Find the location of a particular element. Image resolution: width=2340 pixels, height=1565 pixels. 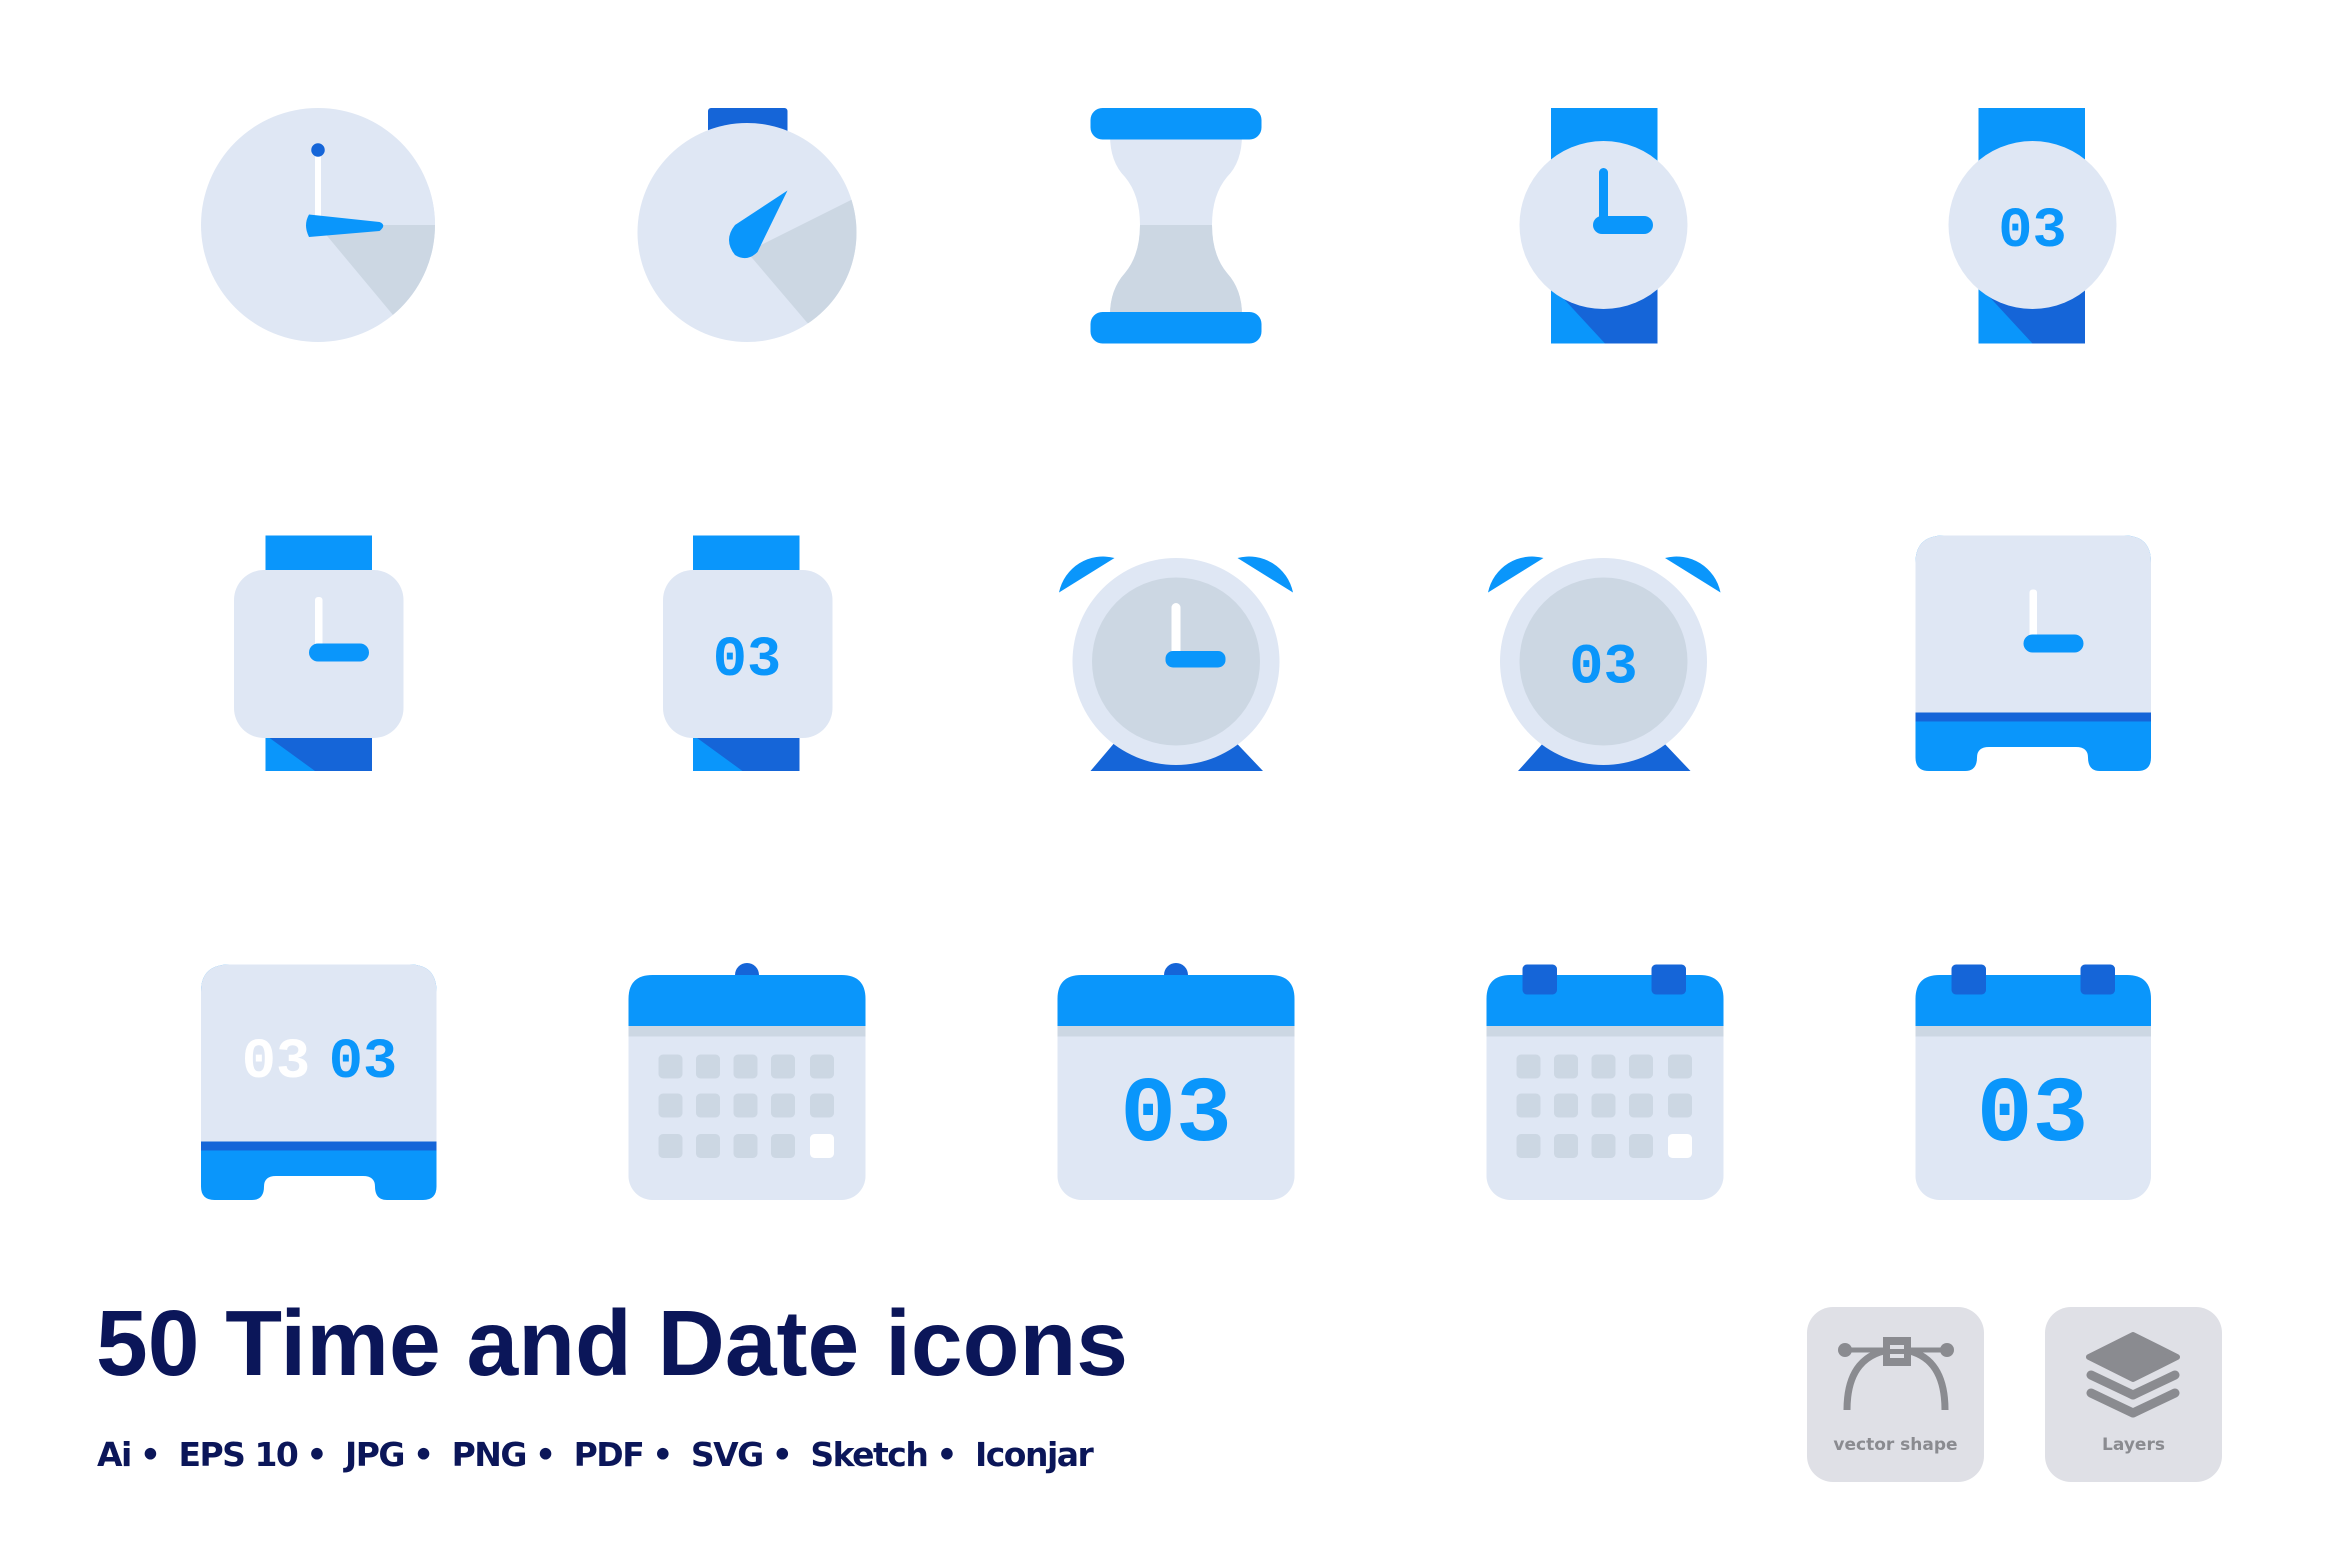

format-iconjar: Iconjar is located at coordinates (1034, 1454).